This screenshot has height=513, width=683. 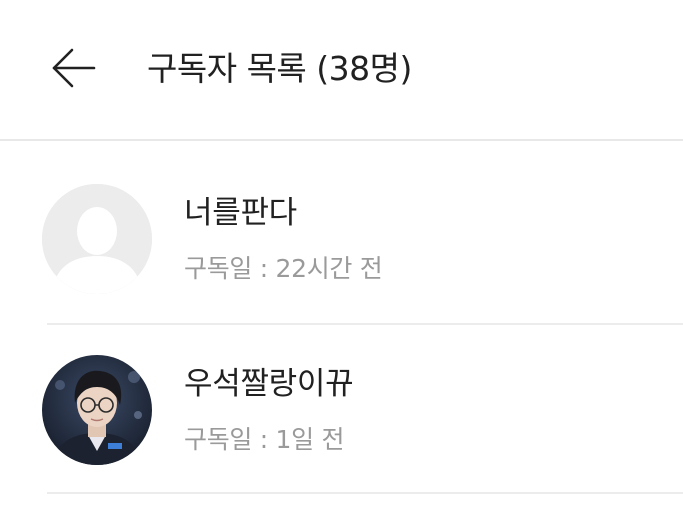 I want to click on list-divider, so click(x=365, y=493).